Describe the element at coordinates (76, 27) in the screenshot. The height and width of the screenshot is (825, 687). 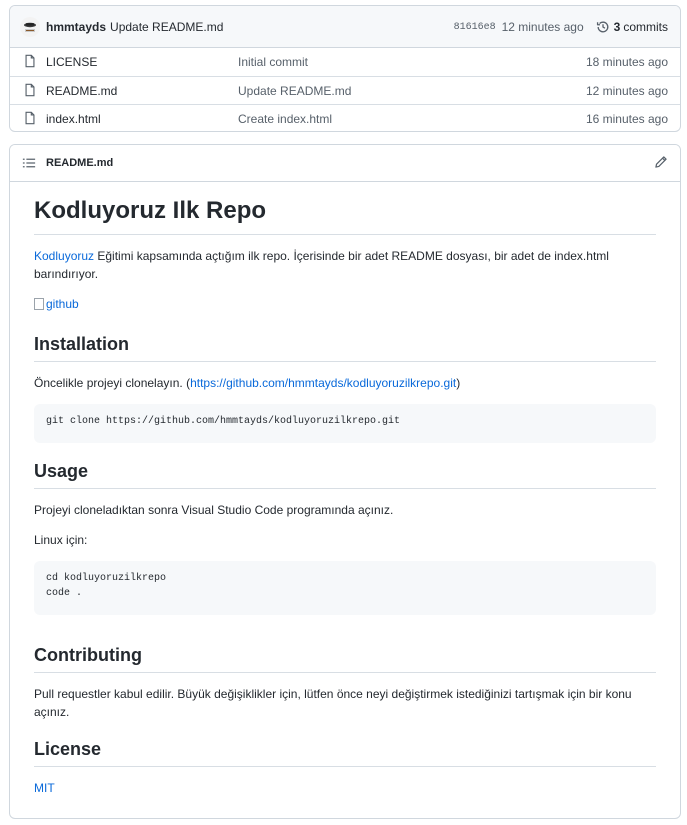
I see `commit-author-link: hmmtayds` at that location.